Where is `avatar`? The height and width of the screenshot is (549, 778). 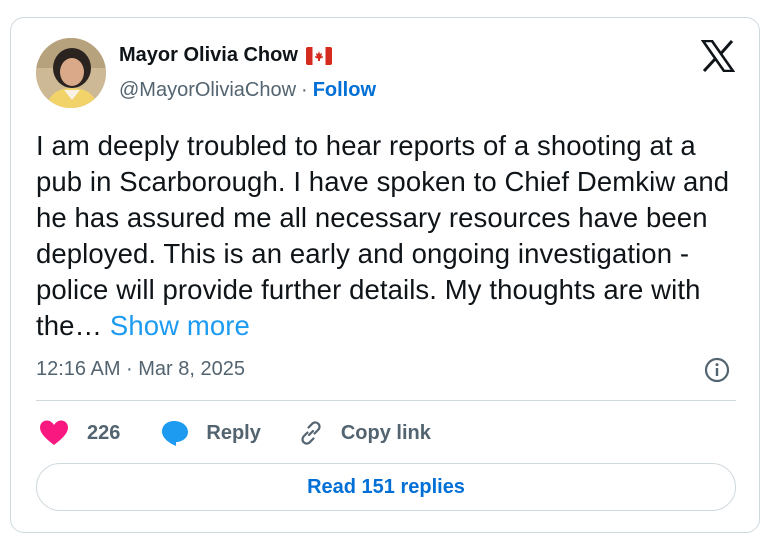 avatar is located at coordinates (71, 73).